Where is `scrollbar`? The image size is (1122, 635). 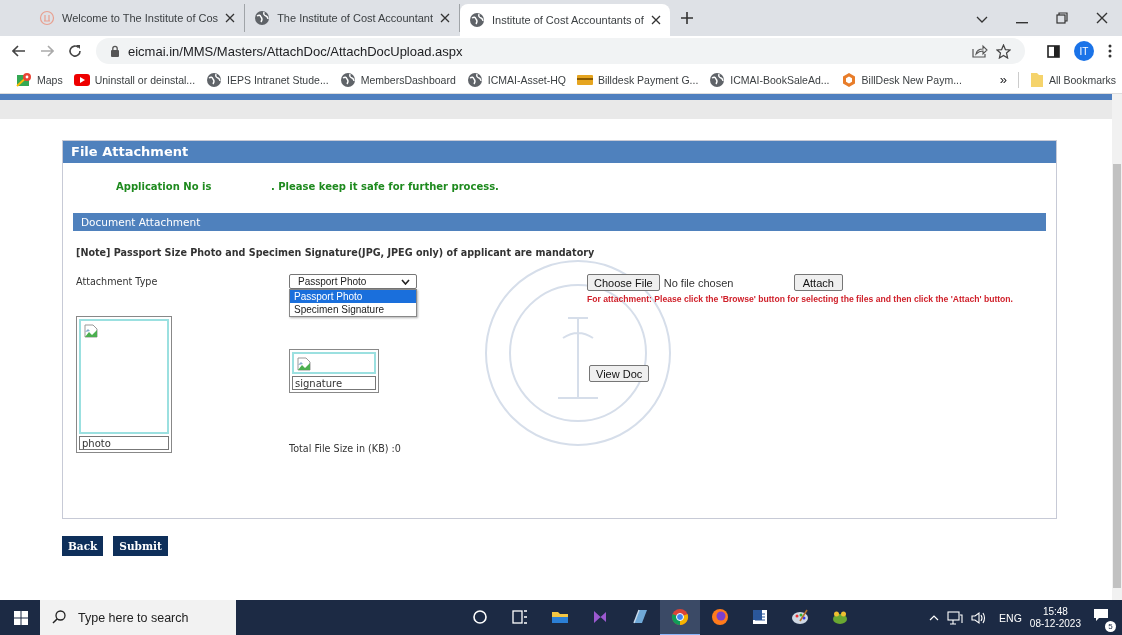 scrollbar is located at coordinates (1117, 347).